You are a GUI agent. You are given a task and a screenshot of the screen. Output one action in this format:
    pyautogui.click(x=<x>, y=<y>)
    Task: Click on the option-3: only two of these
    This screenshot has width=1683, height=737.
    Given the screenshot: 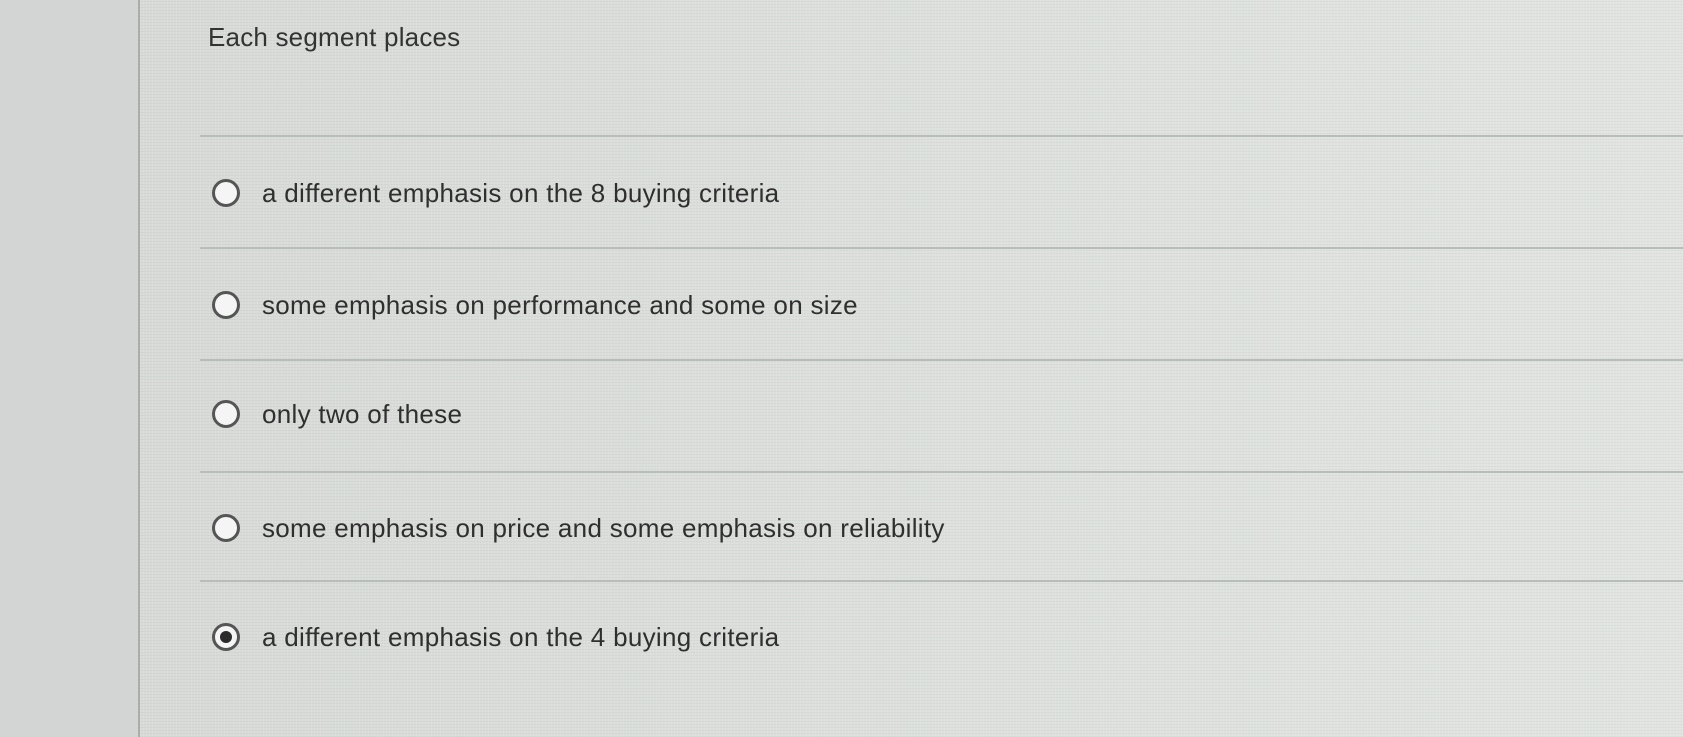 What is the action you would take?
    pyautogui.click(x=337, y=414)
    